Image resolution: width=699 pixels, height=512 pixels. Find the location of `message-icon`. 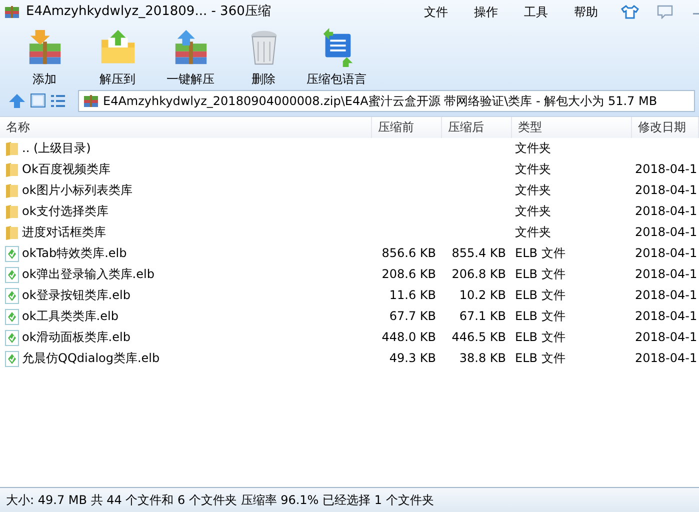

message-icon is located at coordinates (665, 12).